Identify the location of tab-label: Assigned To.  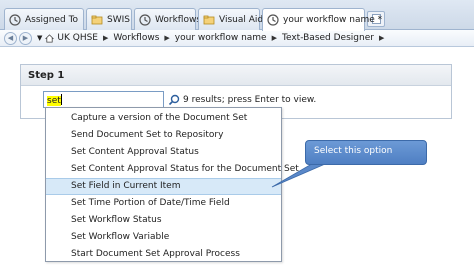
(52, 19).